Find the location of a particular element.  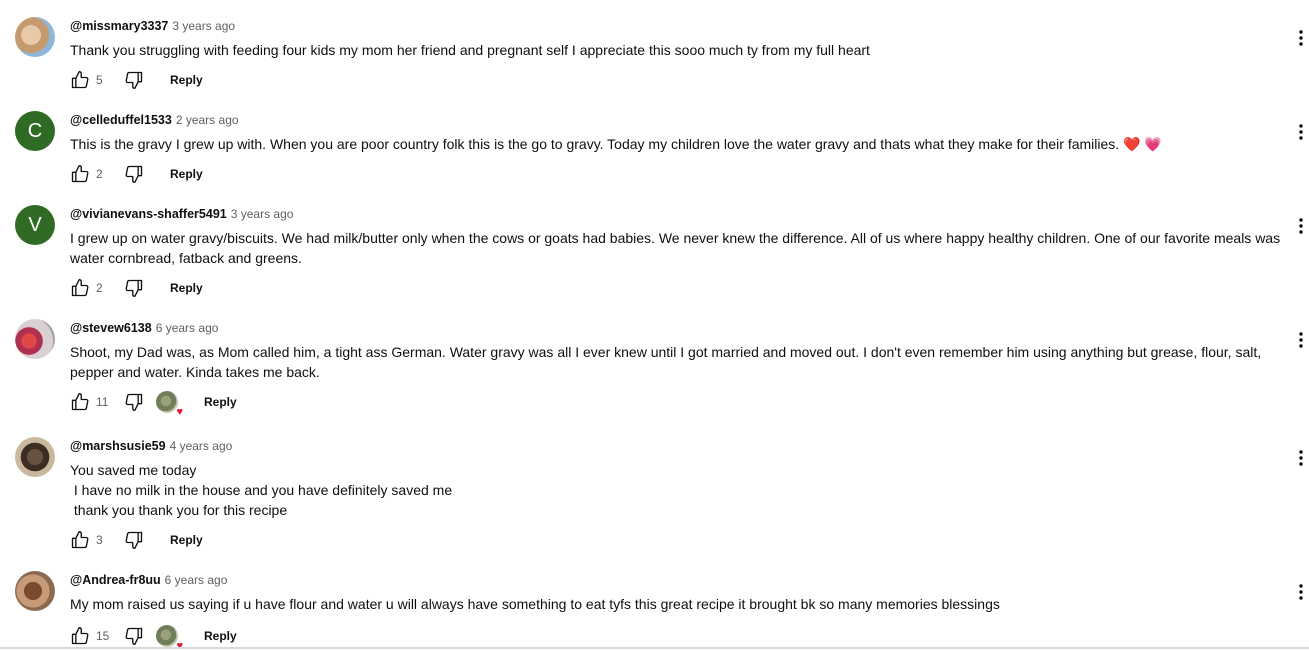

comment-header: @vivianevans-shaffer5491 3 years ago is located at coordinates (181, 215).